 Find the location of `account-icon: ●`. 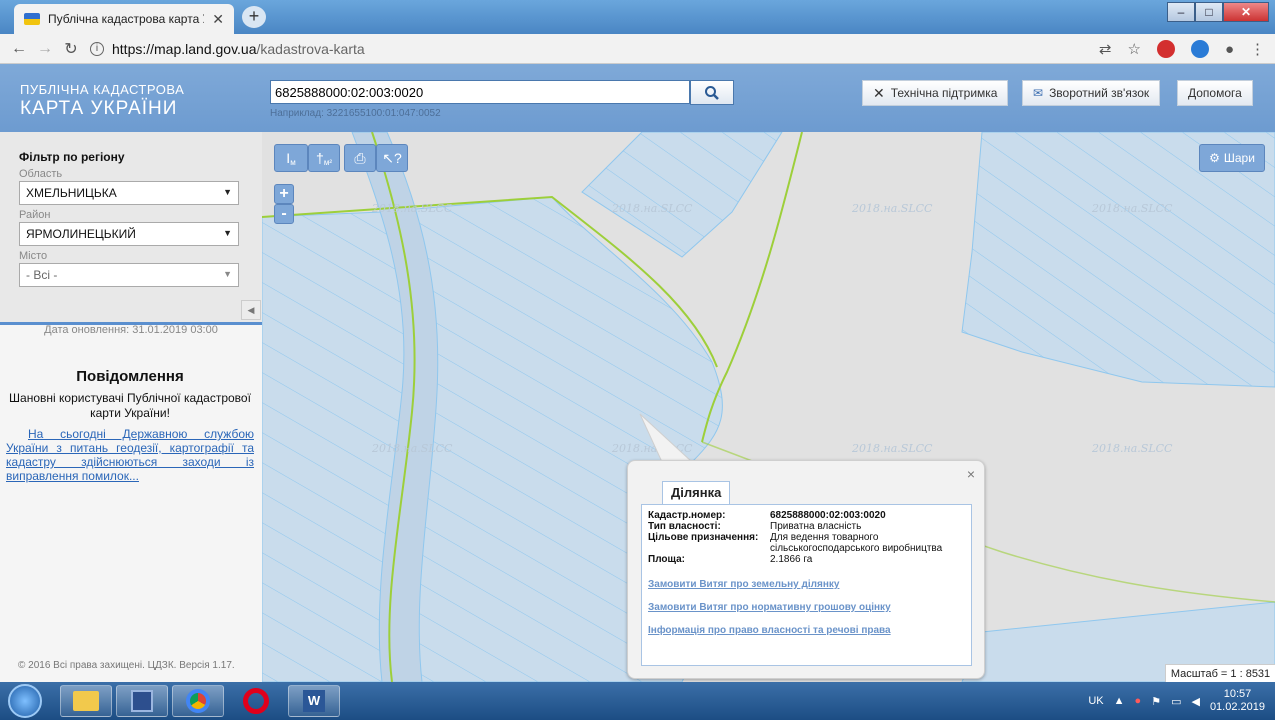

account-icon: ● is located at coordinates (1229, 49).